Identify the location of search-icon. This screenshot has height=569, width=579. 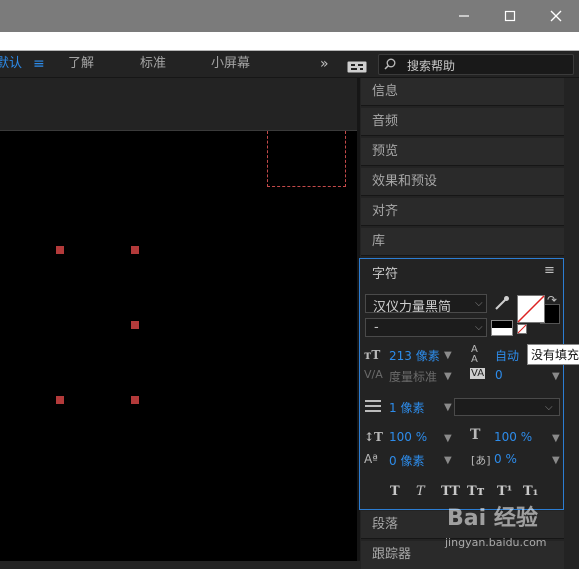
(390, 64).